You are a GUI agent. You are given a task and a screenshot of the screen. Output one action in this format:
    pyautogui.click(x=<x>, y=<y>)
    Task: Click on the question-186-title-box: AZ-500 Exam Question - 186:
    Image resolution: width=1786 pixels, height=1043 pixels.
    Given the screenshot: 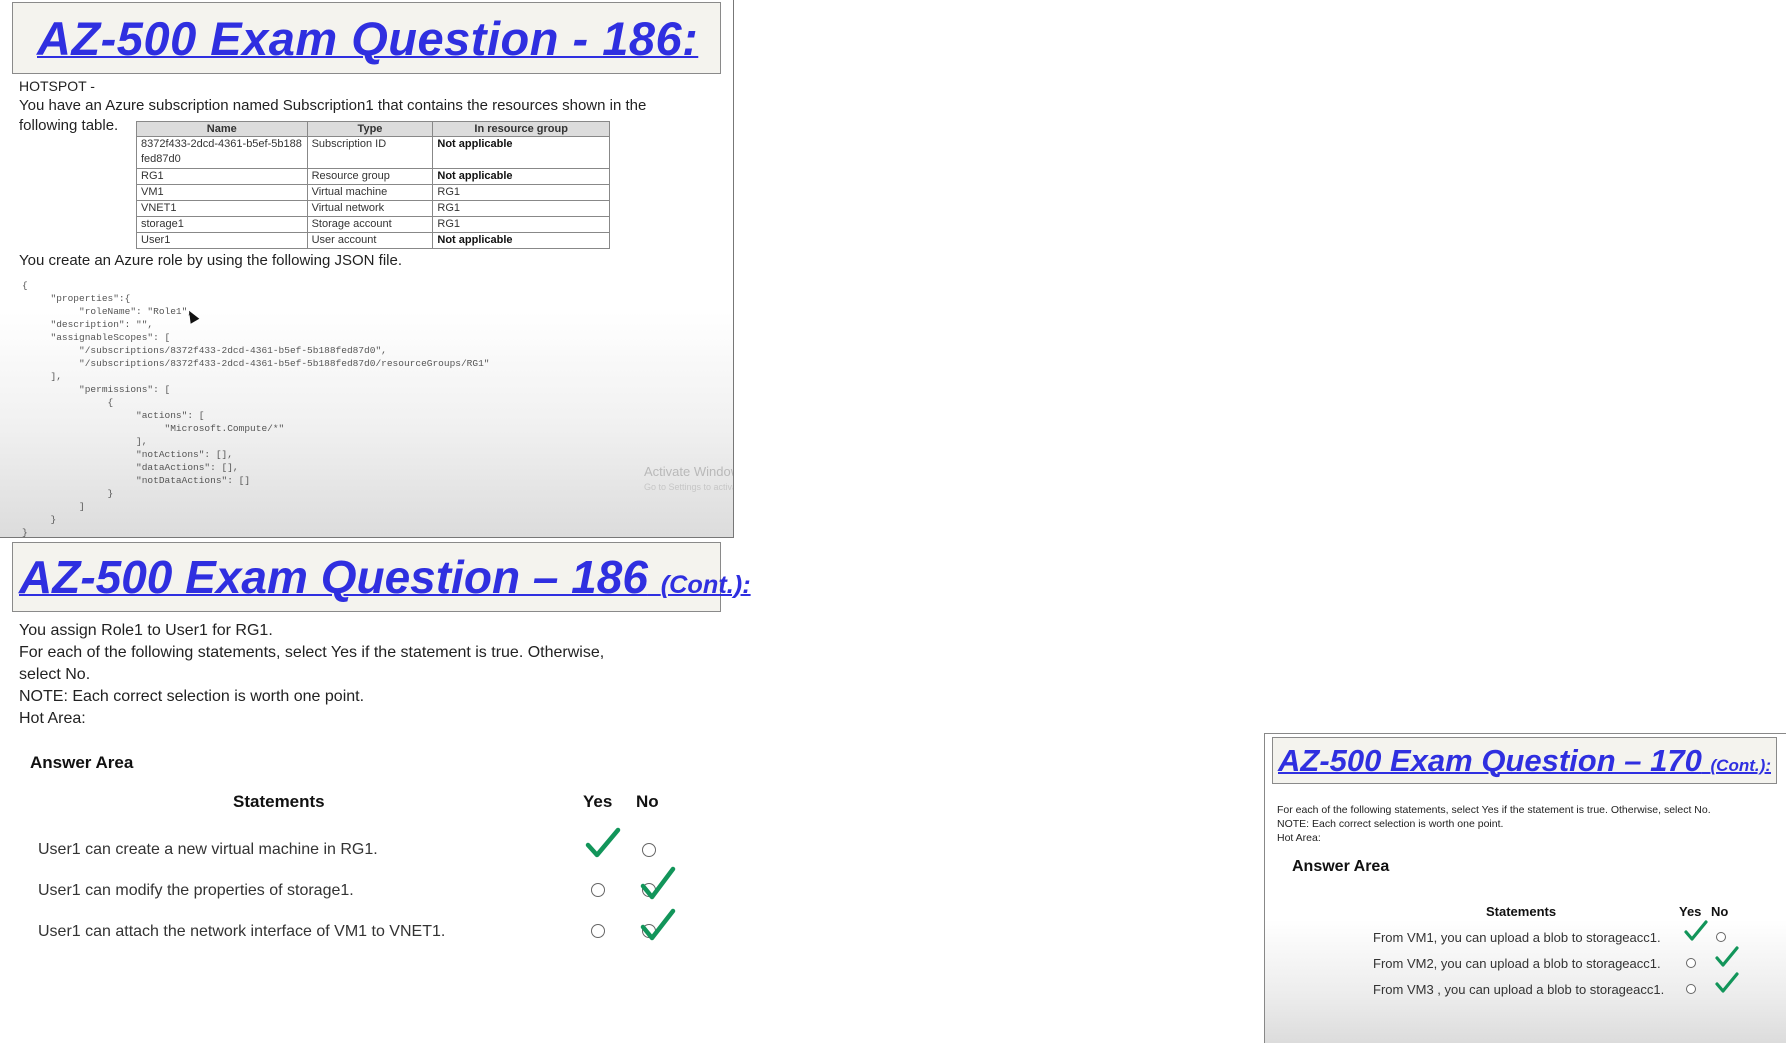 What is the action you would take?
    pyautogui.click(x=366, y=38)
    